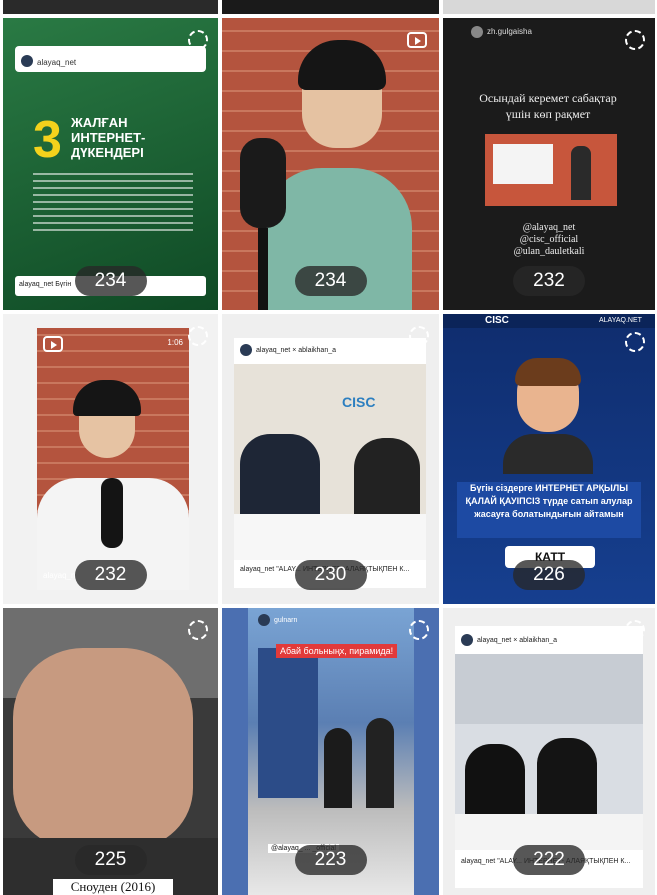  What do you see at coordinates (551, 170) in the screenshot?
I see `story-photo` at bounding box center [551, 170].